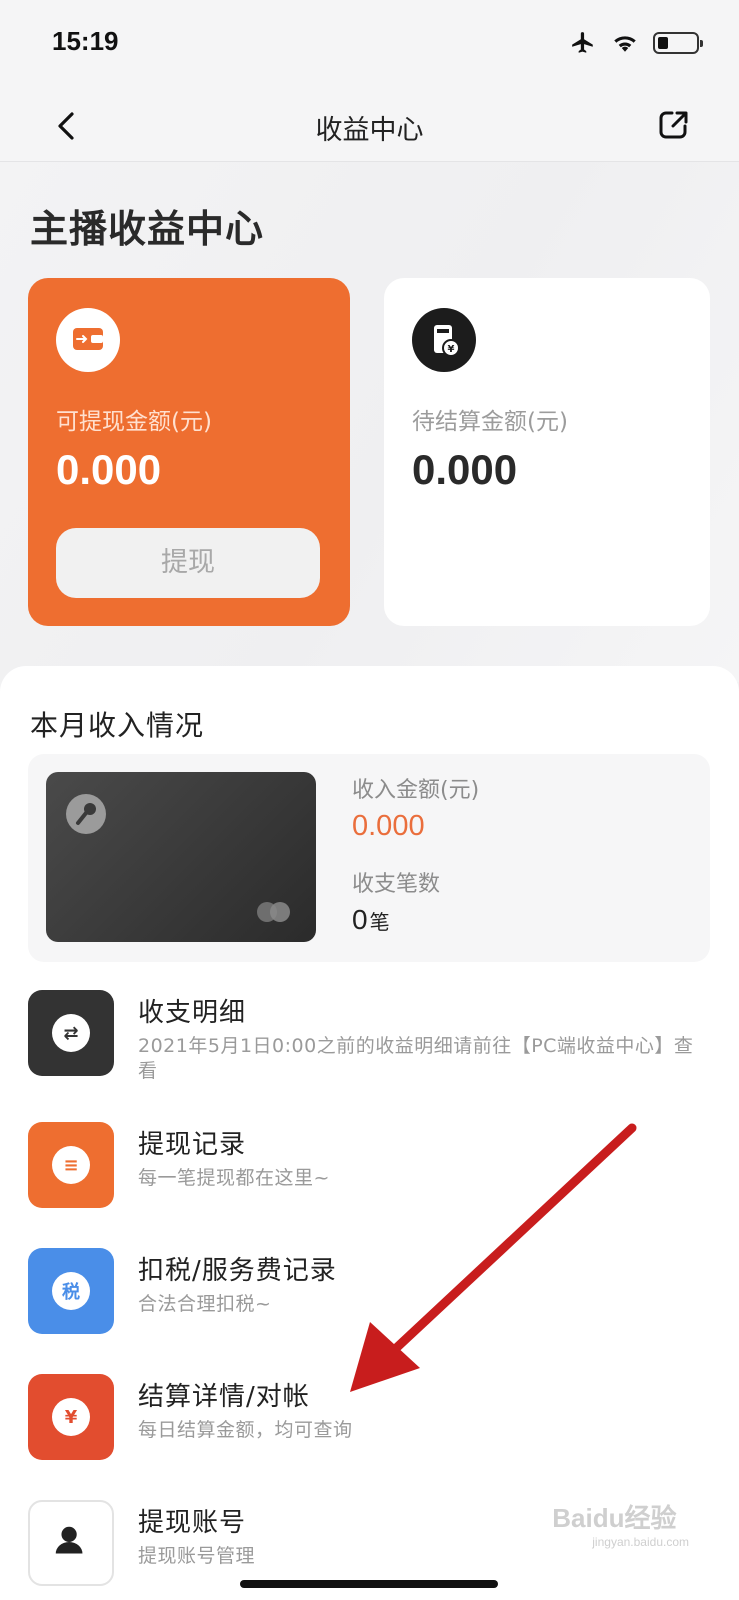 The height and width of the screenshot is (1600, 739). I want to click on status-bar: 15:19, so click(369, 45).